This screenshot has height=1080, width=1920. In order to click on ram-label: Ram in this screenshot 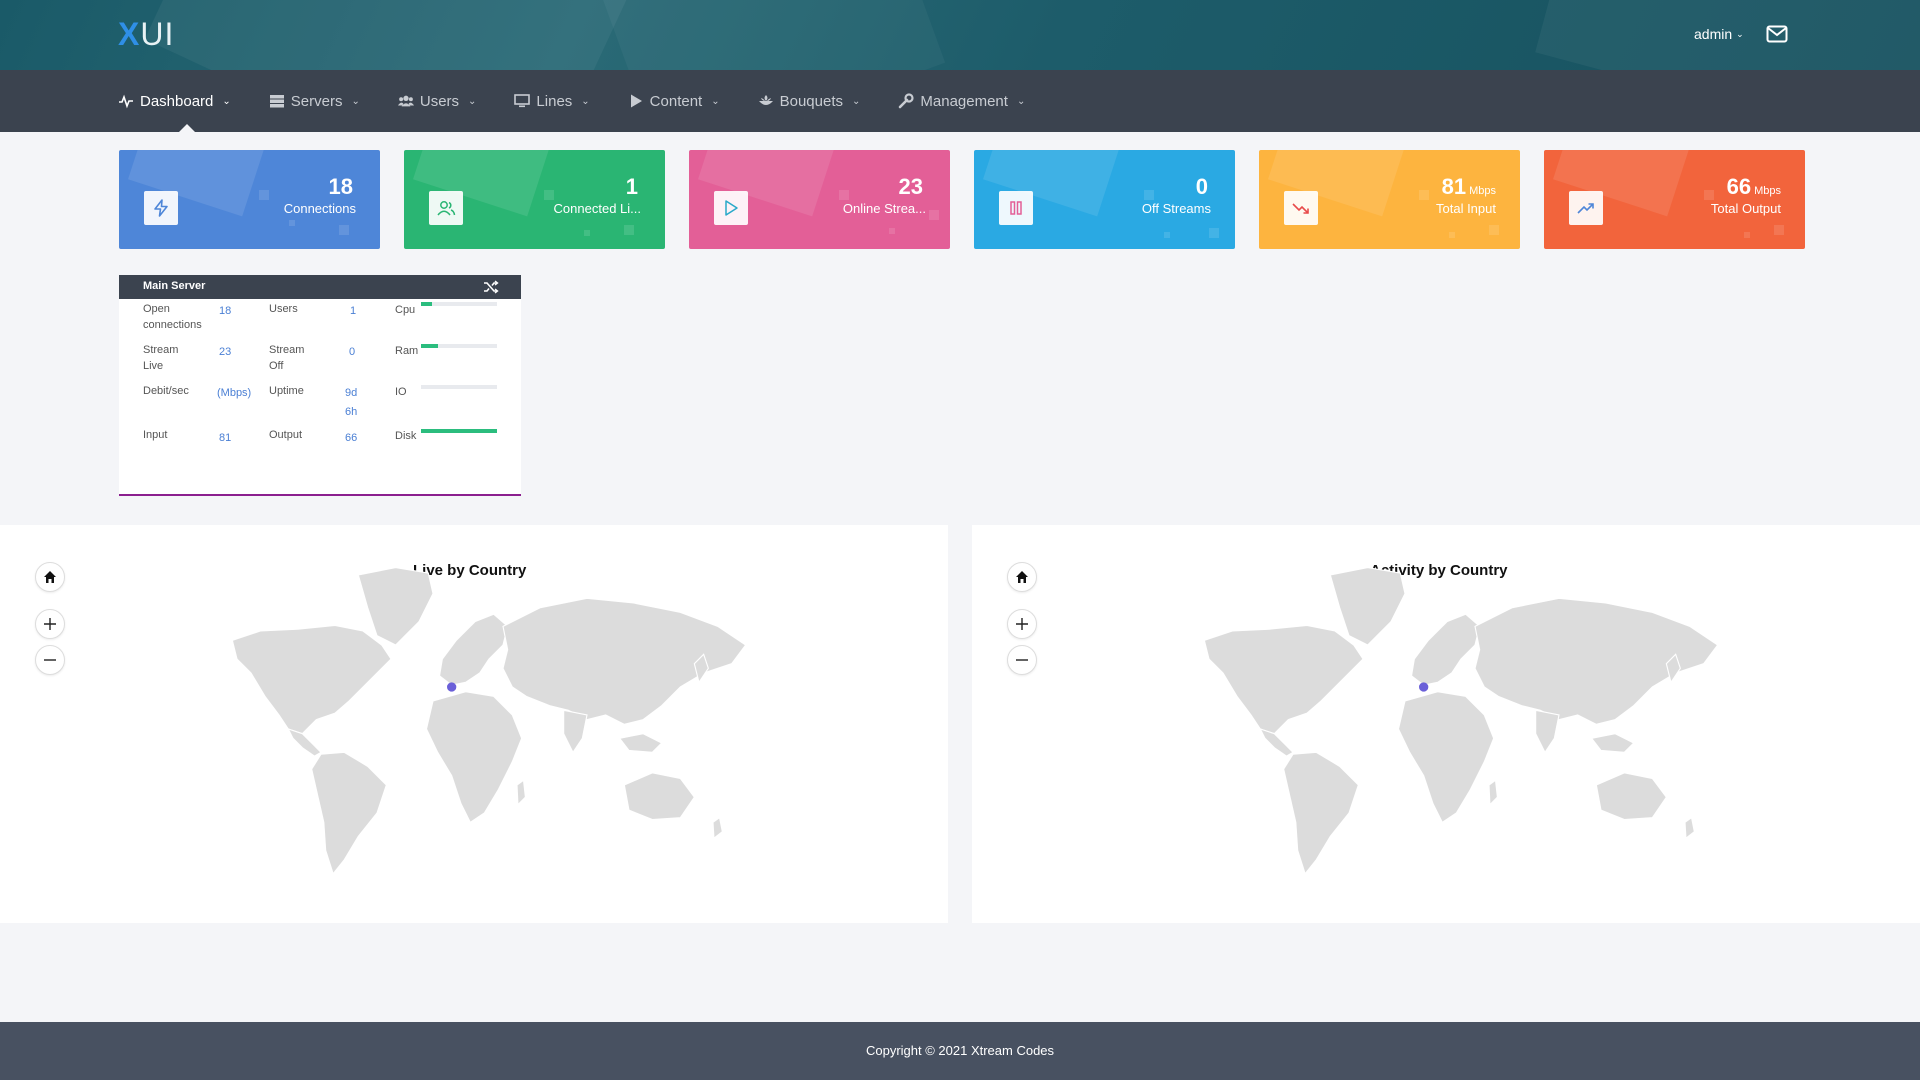, I will do `click(407, 351)`.